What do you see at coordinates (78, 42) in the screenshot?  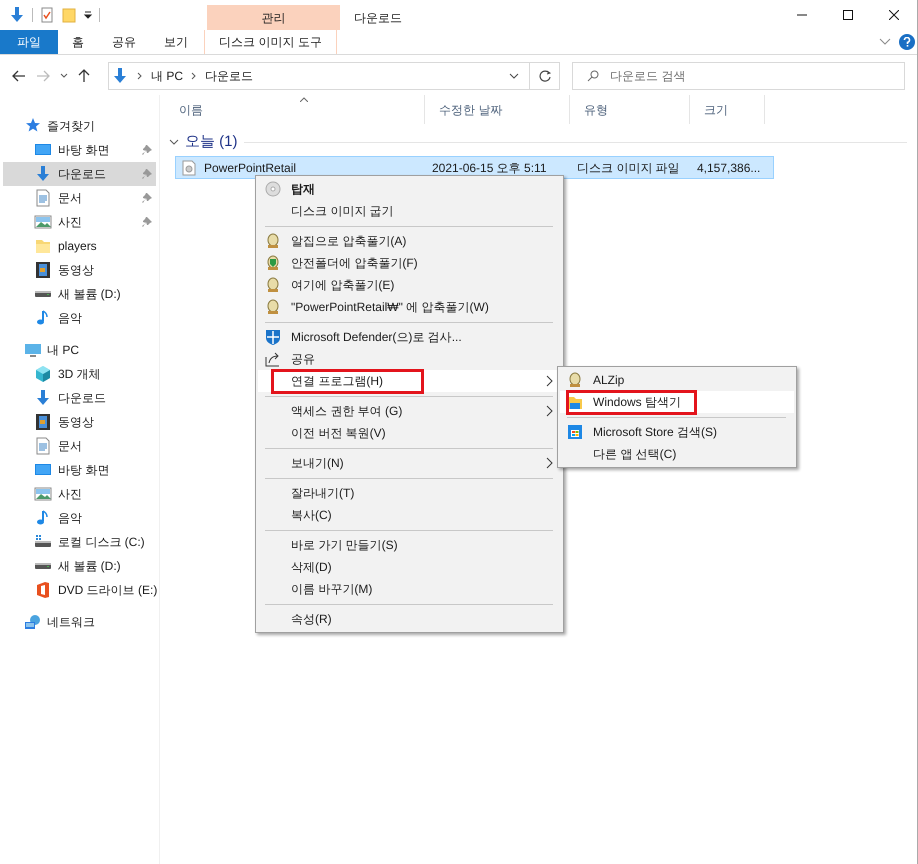 I see `ribbon-tab: 홈` at bounding box center [78, 42].